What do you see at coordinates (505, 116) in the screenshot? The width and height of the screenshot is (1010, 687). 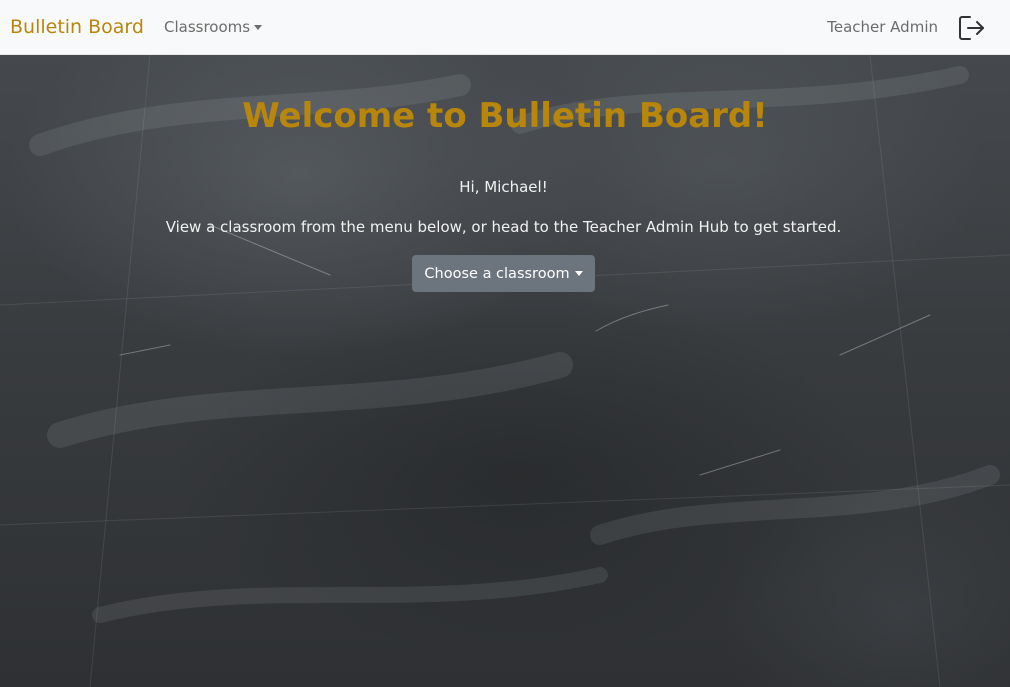 I see `page-title: Welcome to Bulletin Board!` at bounding box center [505, 116].